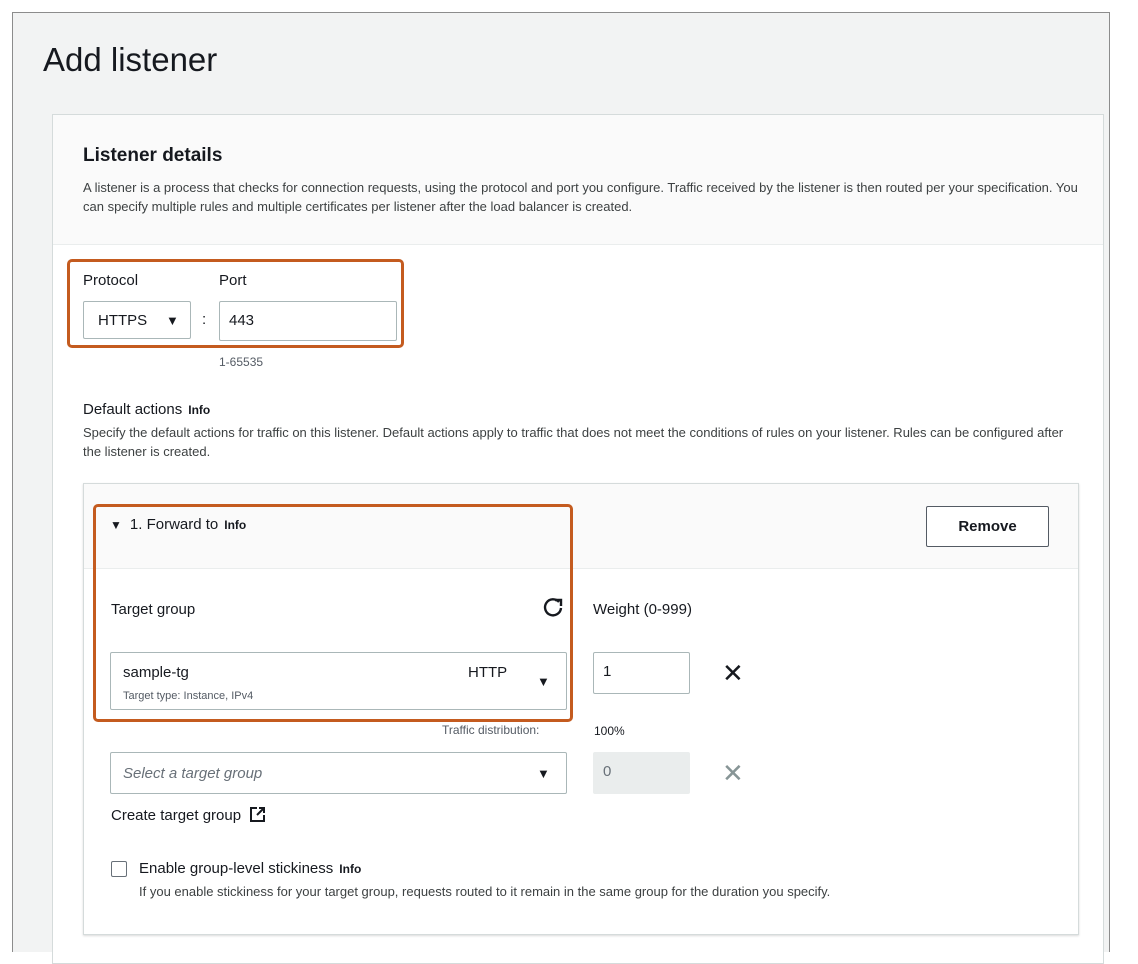 This screenshot has height=964, width=1138. I want to click on default-actions-heading: Default actions Info, so click(146, 409).